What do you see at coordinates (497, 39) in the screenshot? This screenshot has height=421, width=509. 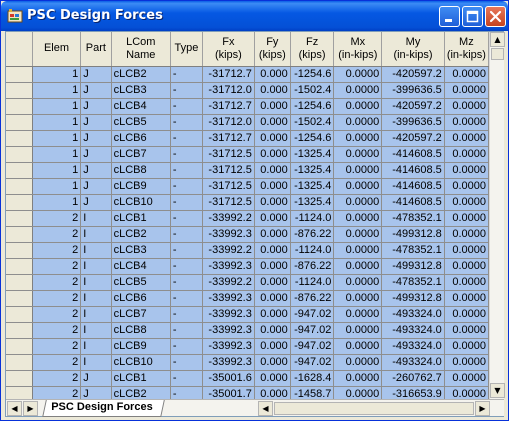 I see `scroll-up-button: ▲` at bounding box center [497, 39].